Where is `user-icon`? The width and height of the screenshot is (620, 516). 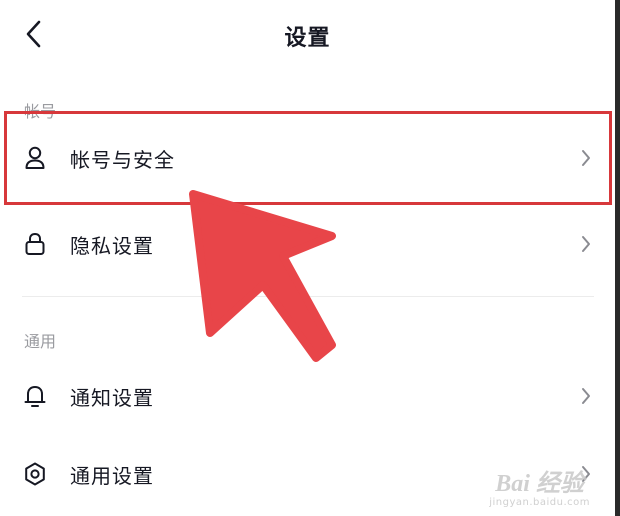
user-icon is located at coordinates (35, 158).